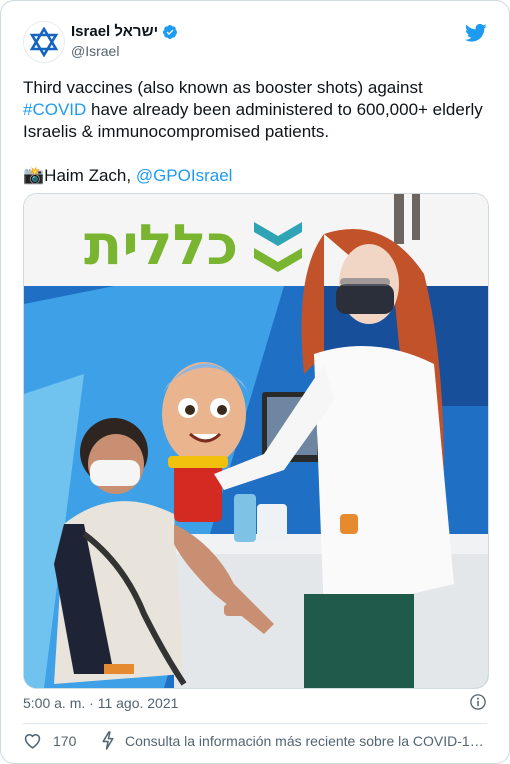  Describe the element at coordinates (253, 176) in the screenshot. I see `photo-credit: 📸Haim Zach, @GPOIsrael` at that location.